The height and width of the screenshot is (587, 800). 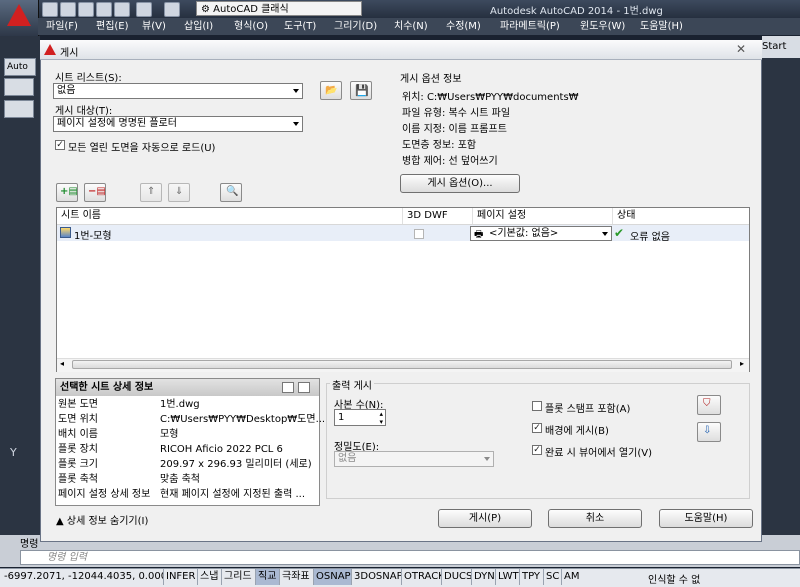 What do you see at coordinates (102, 519) in the screenshot?
I see `hide-details-toggle: ▲ 상세 정보 숨기기(I)` at bounding box center [102, 519].